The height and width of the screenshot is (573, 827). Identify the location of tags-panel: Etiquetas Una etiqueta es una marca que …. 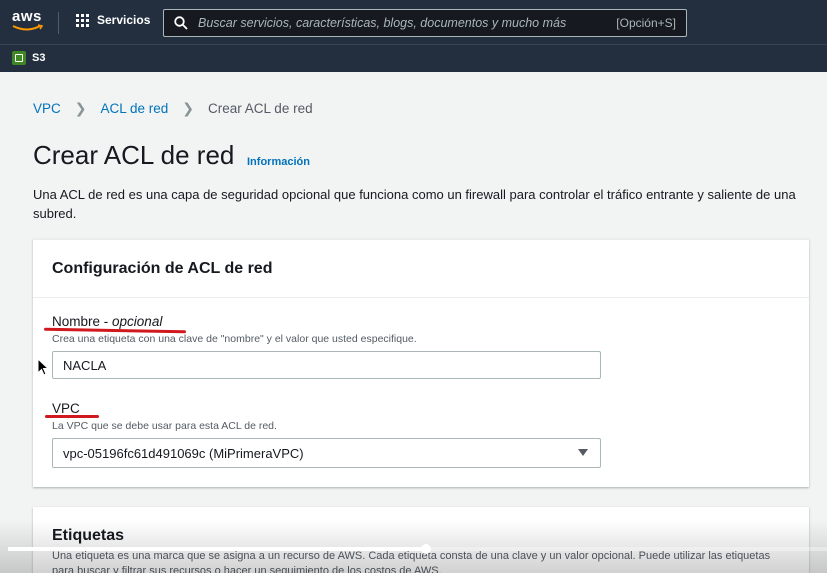
(421, 540).